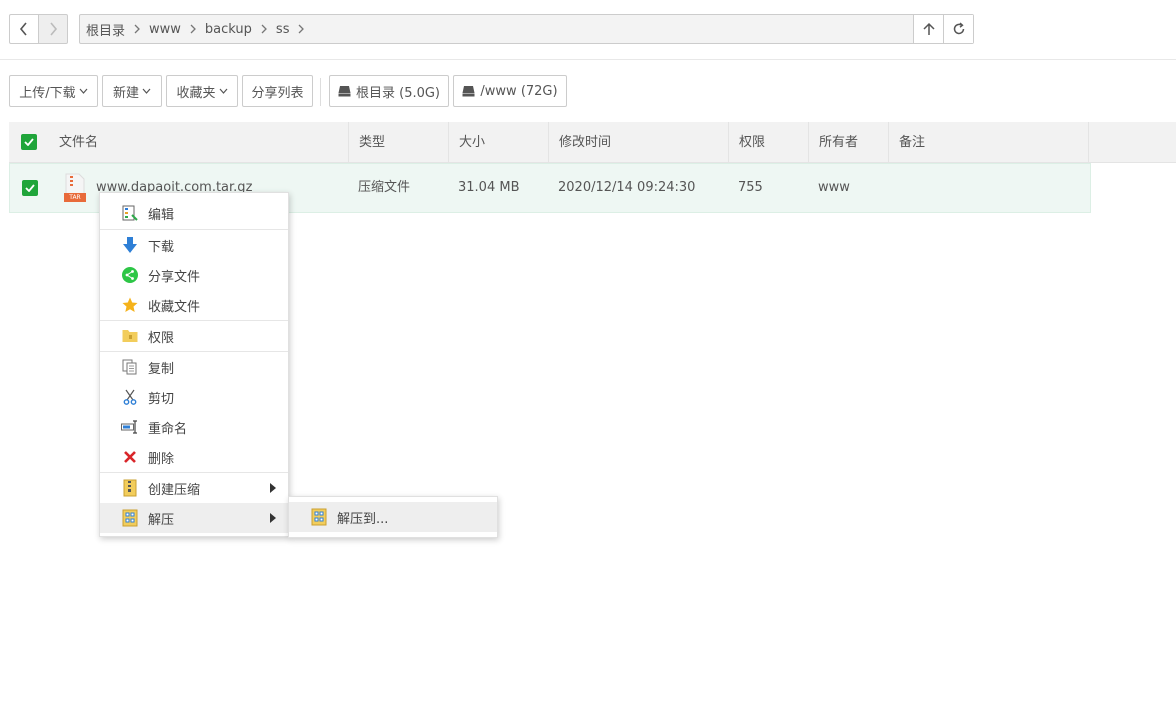 The width and height of the screenshot is (1176, 707). I want to click on file-mtime: 2020/12/14 09:24:30, so click(627, 187).